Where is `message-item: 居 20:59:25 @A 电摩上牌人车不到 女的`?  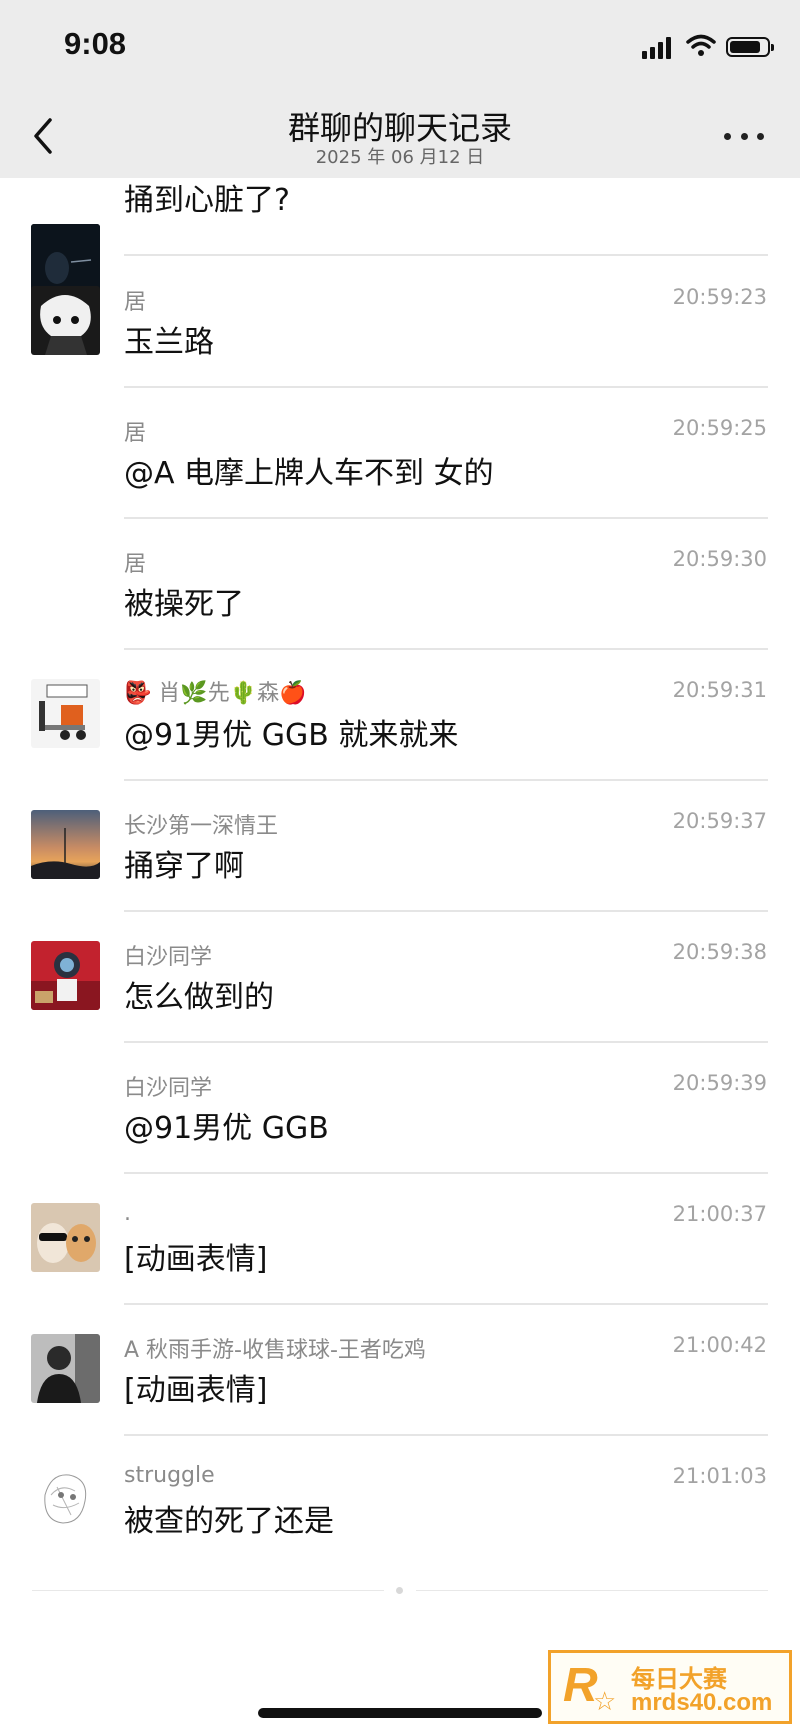 message-item: 居 20:59:25 @A 电摩上牌人车不到 女的 is located at coordinates (400, 454).